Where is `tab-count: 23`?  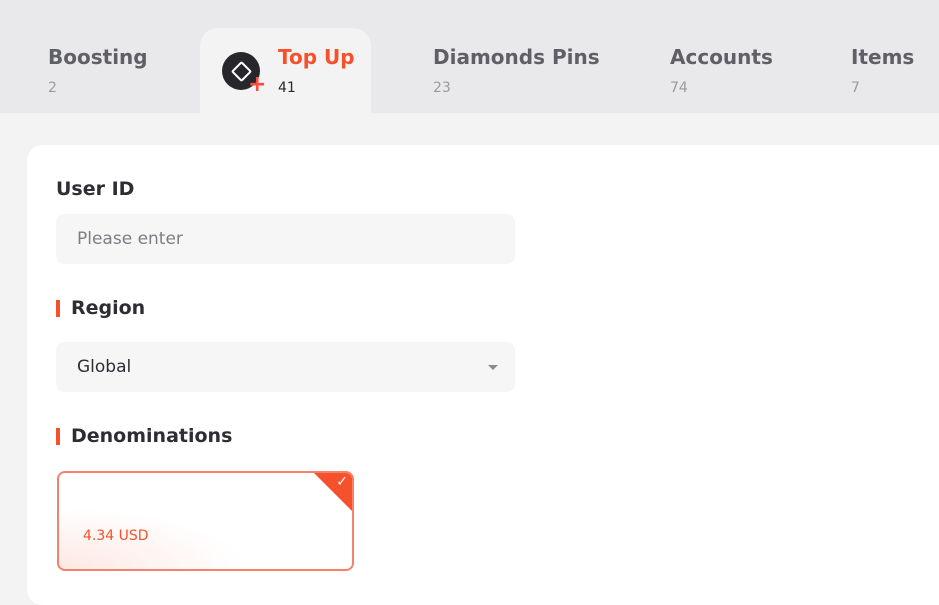 tab-count: 23 is located at coordinates (442, 88).